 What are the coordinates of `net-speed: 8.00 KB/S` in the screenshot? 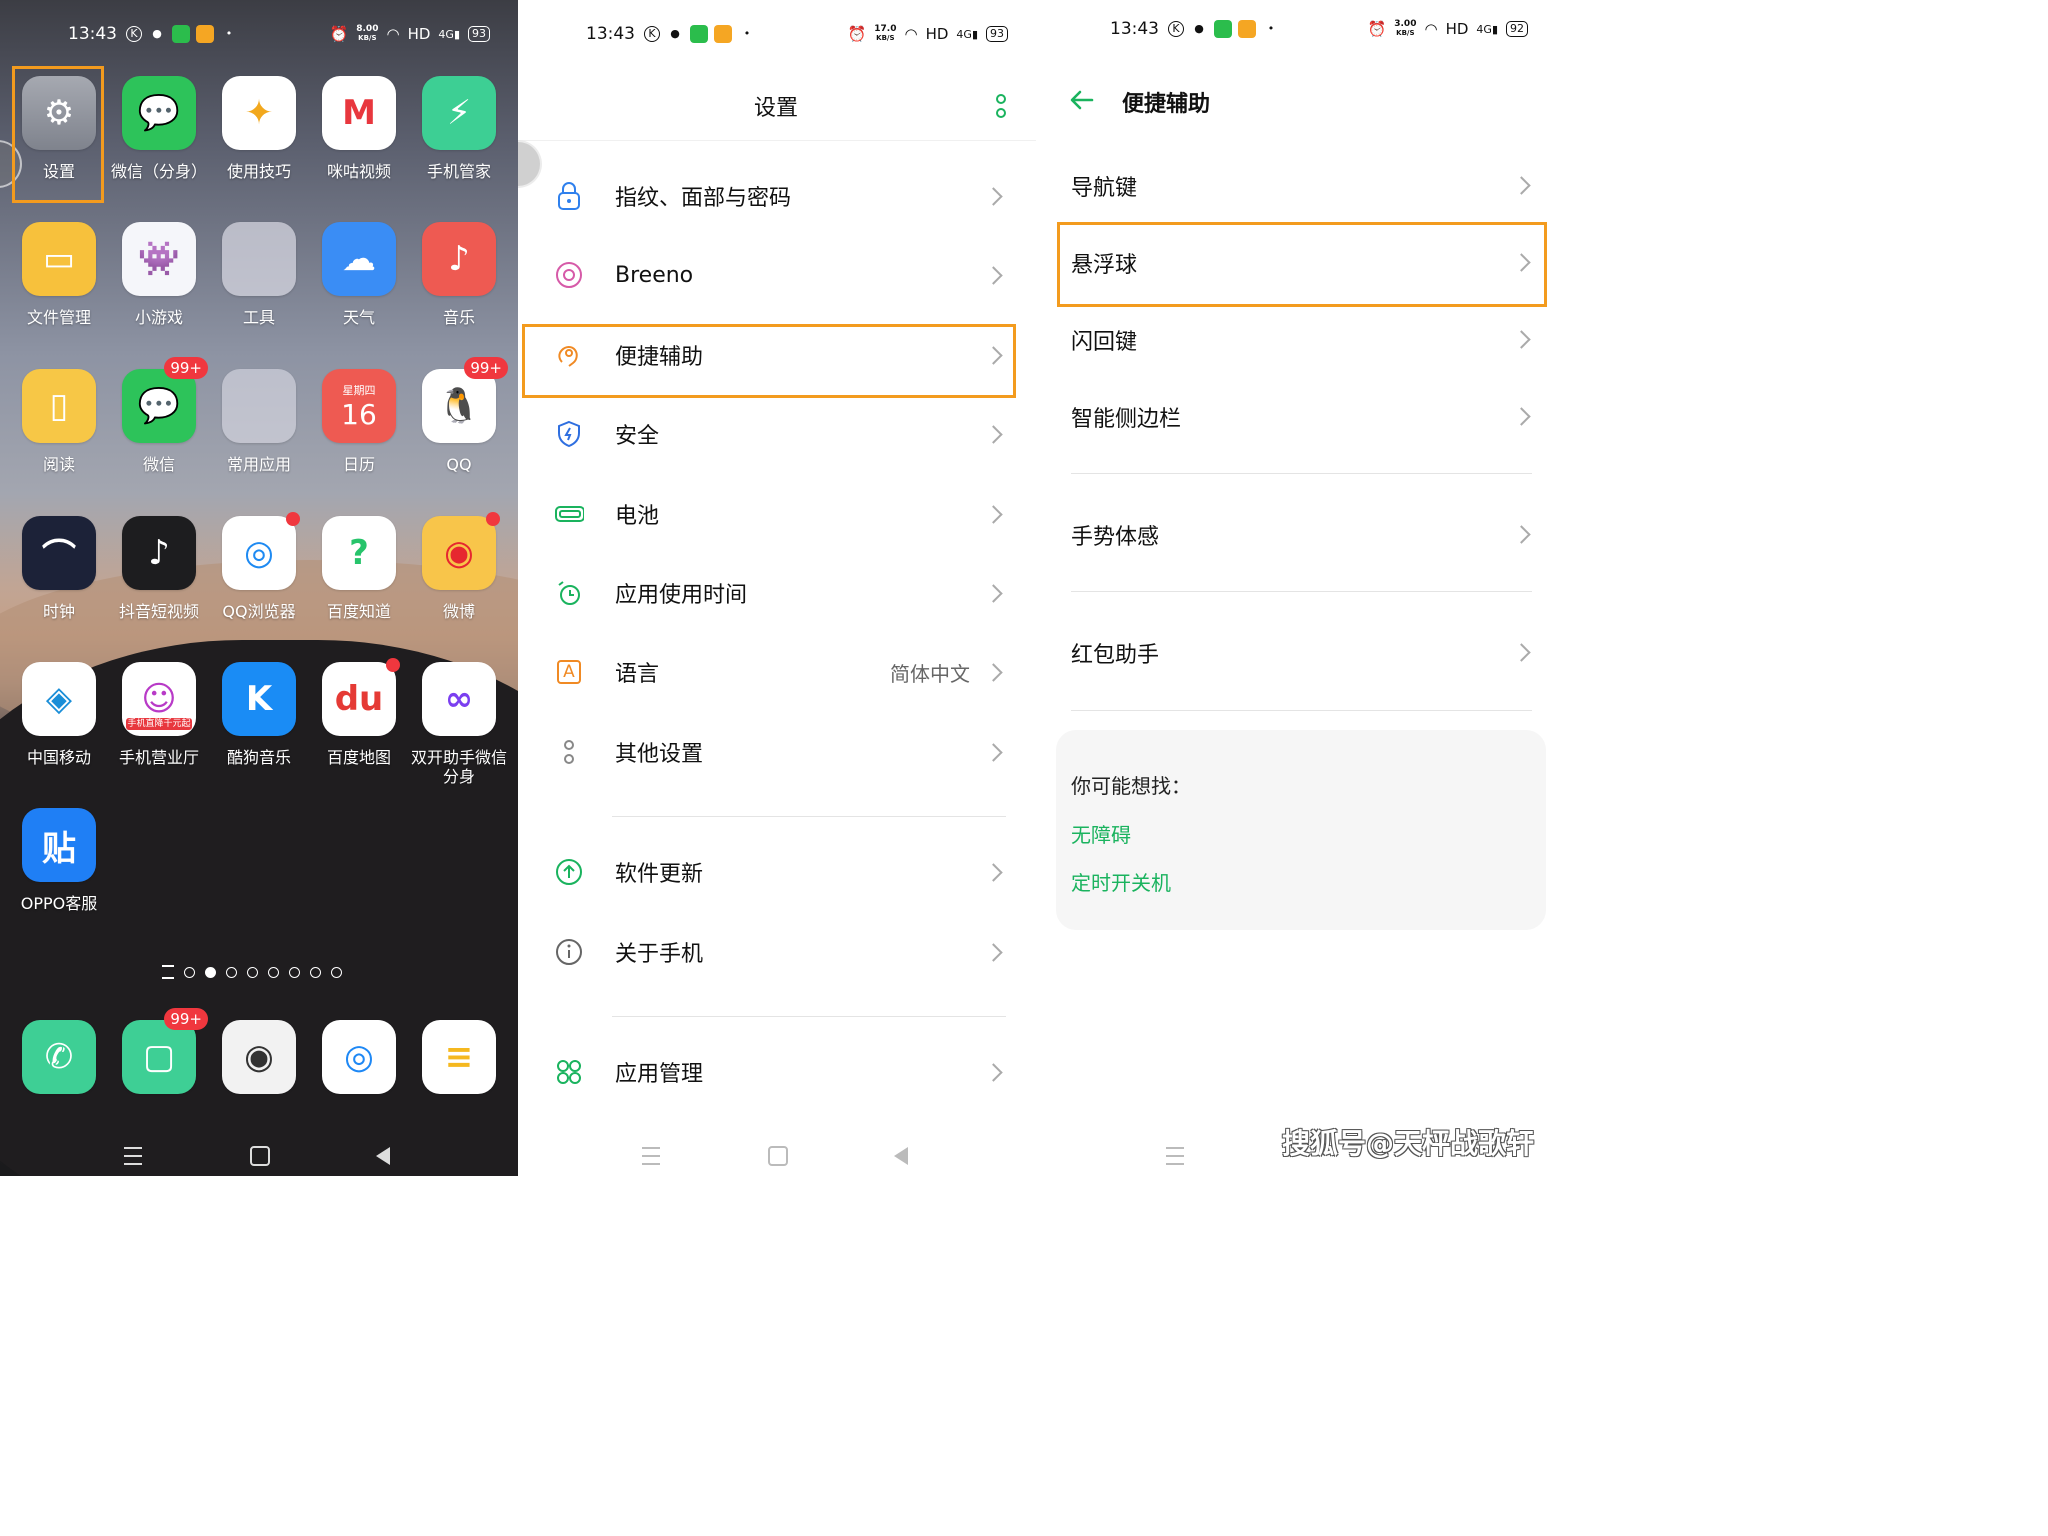 It's located at (367, 34).